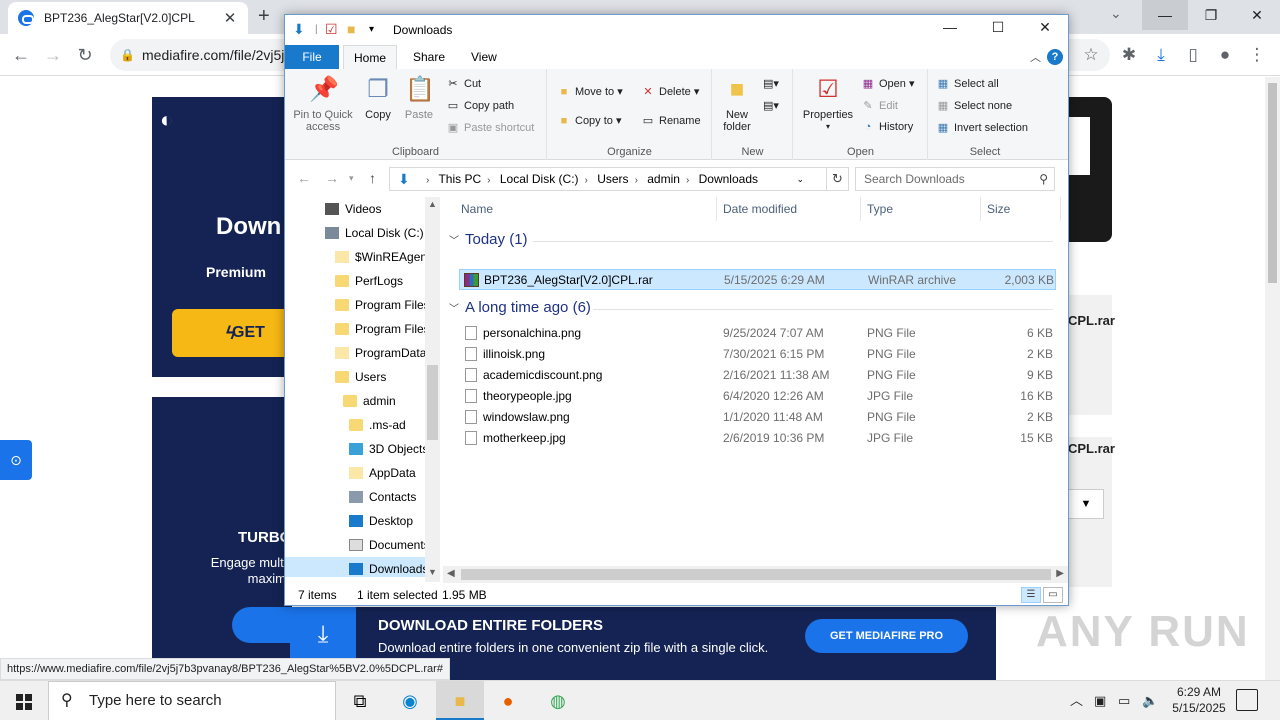 Image resolution: width=1280 pixels, height=720 pixels. Describe the element at coordinates (886, 636) in the screenshot. I see `get-pro-button: GET MEDIAFIRE PRO` at that location.